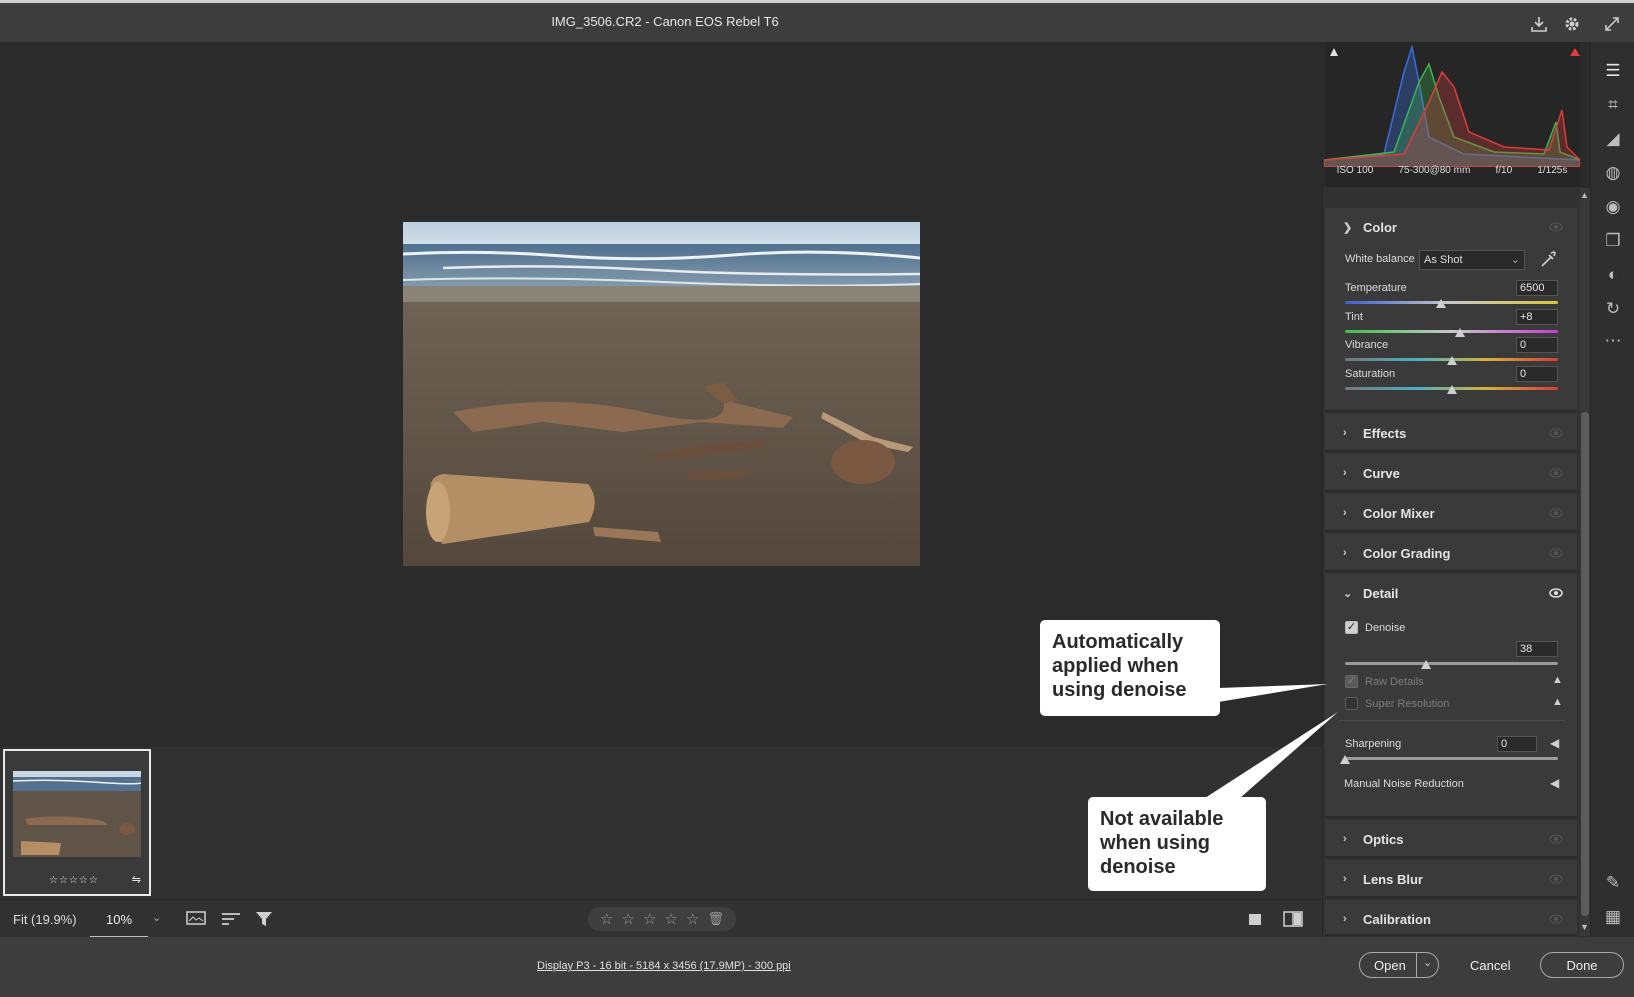 This screenshot has width=1634, height=997. I want to click on snapshots-icon: ◐, so click(1612, 275).